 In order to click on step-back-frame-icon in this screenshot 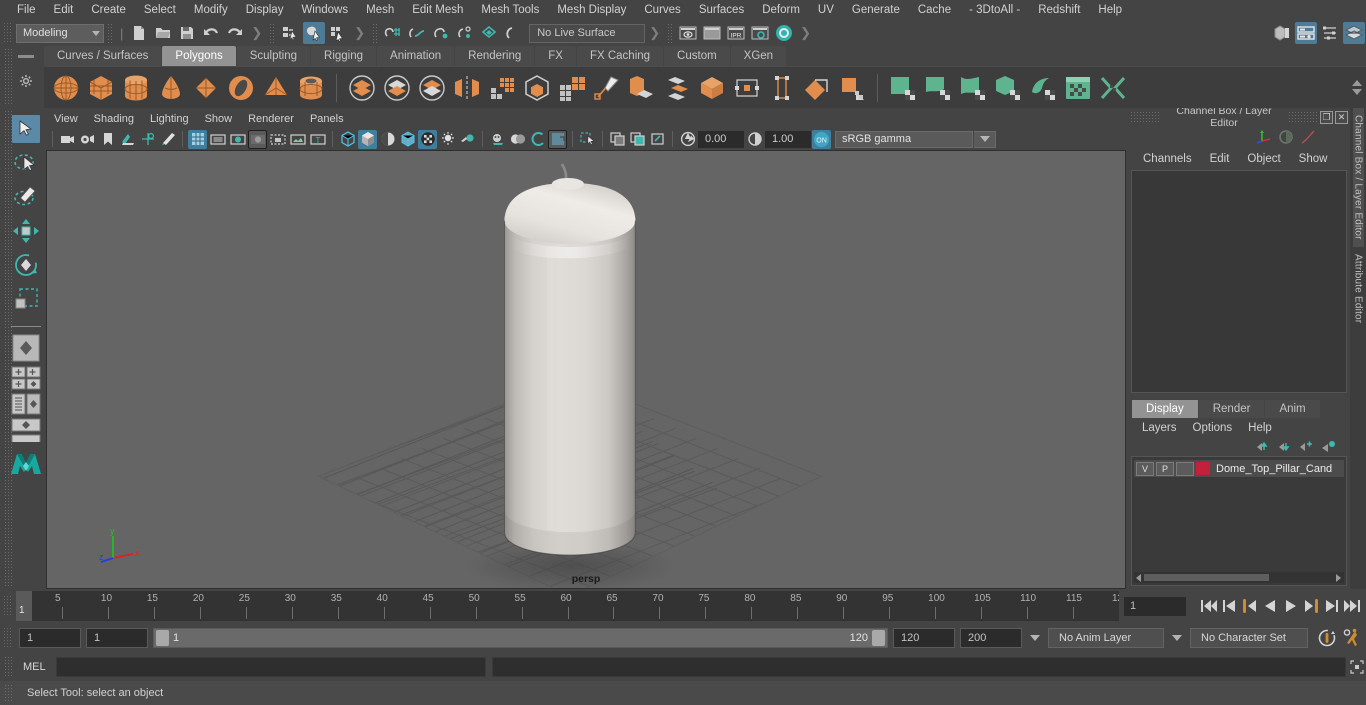, I will do `click(1229, 606)`.